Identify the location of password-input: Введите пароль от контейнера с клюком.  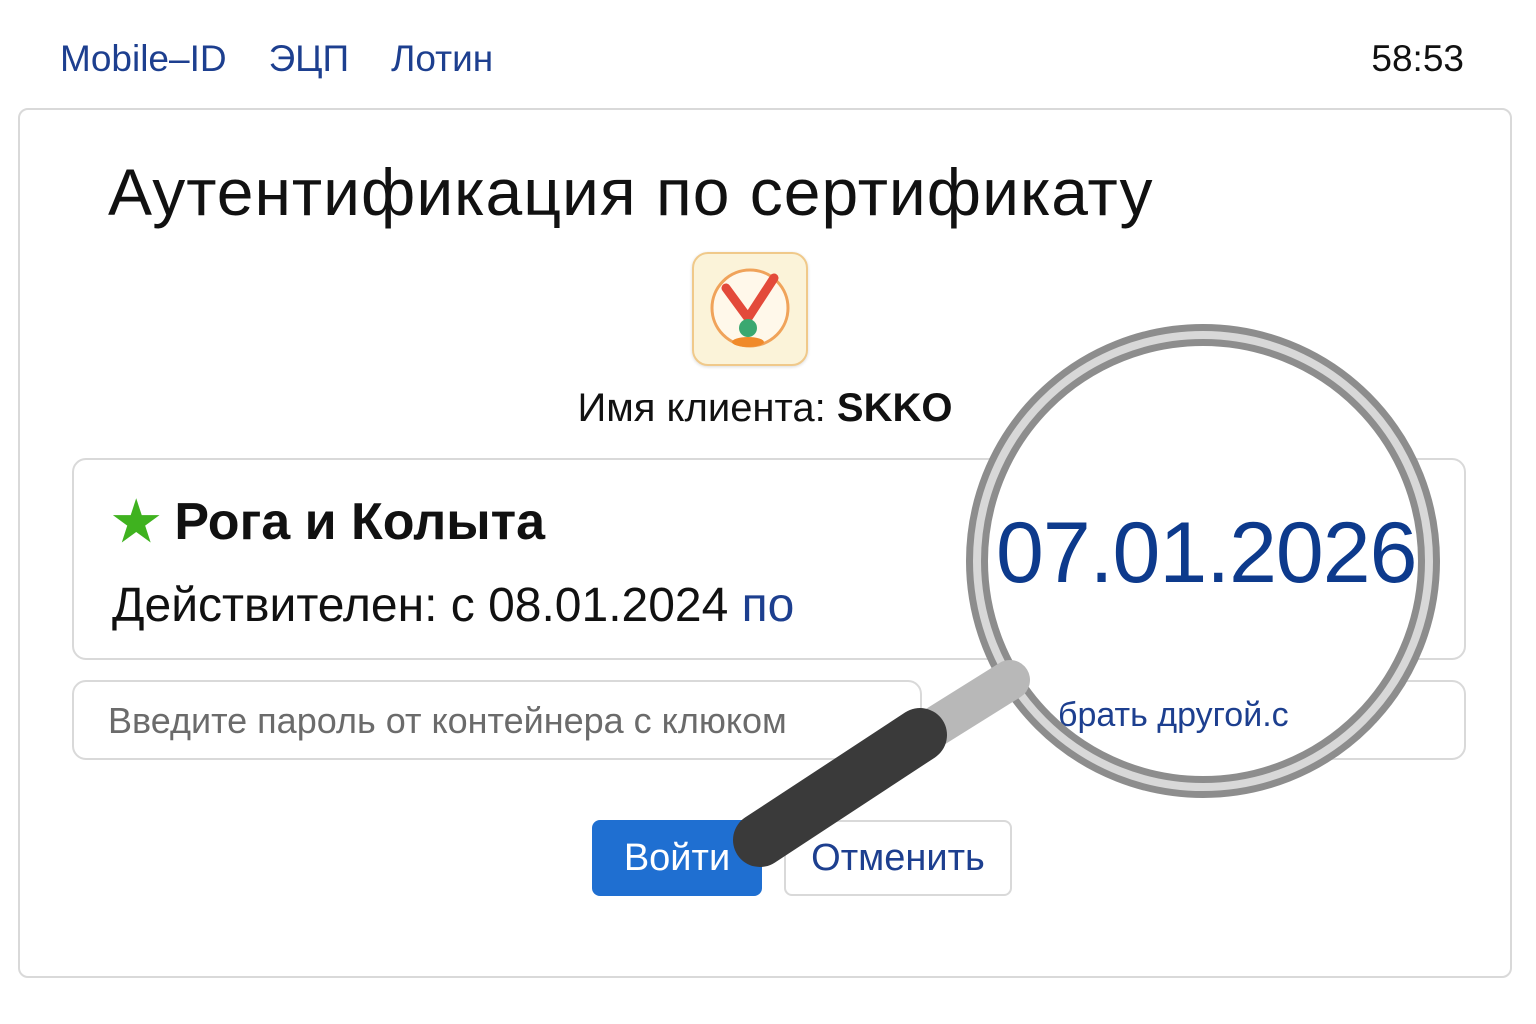
(497, 720).